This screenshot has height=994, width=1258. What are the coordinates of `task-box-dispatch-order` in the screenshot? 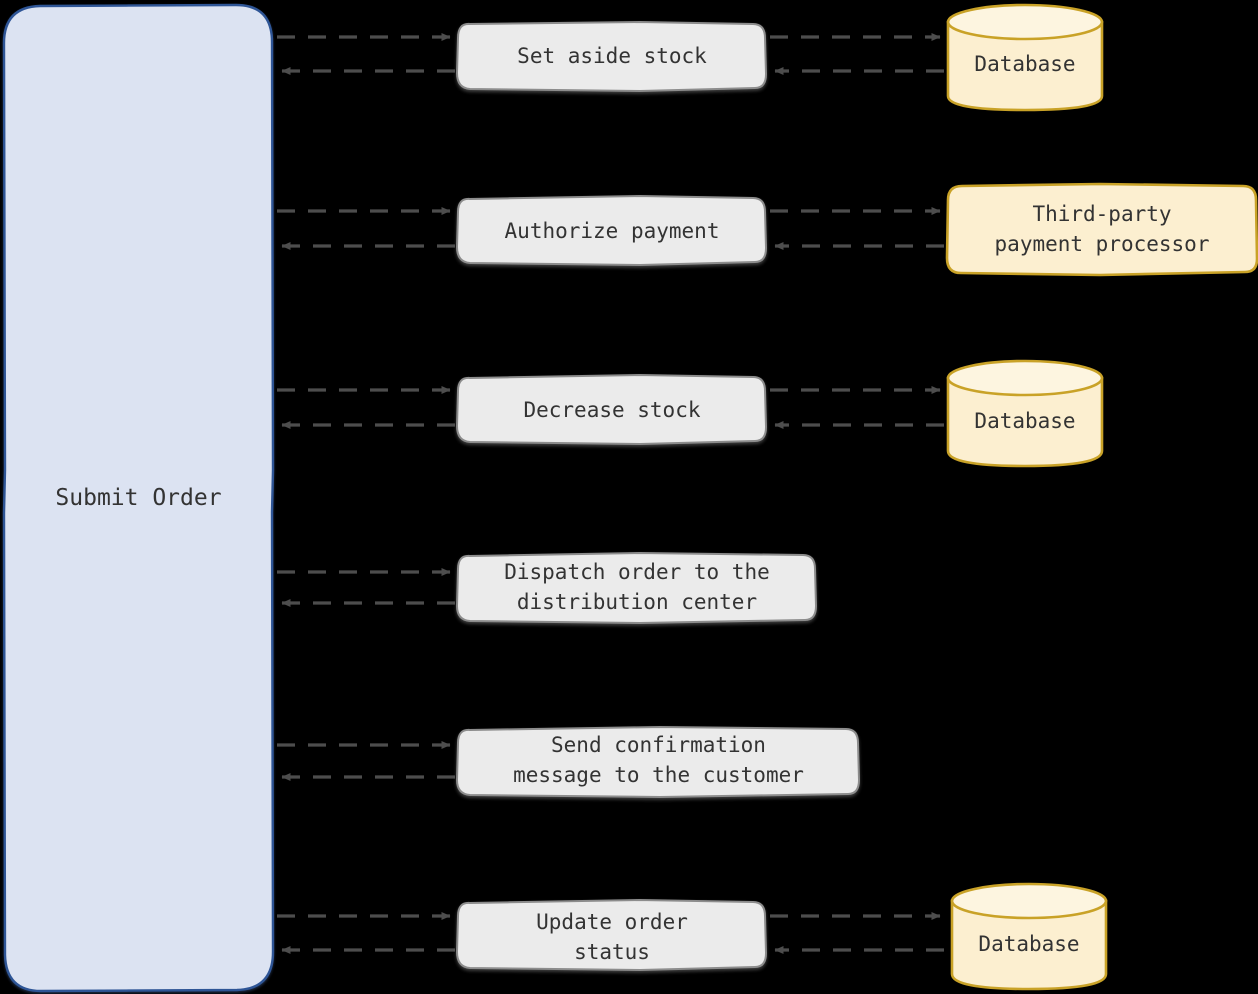 It's located at (636, 588).